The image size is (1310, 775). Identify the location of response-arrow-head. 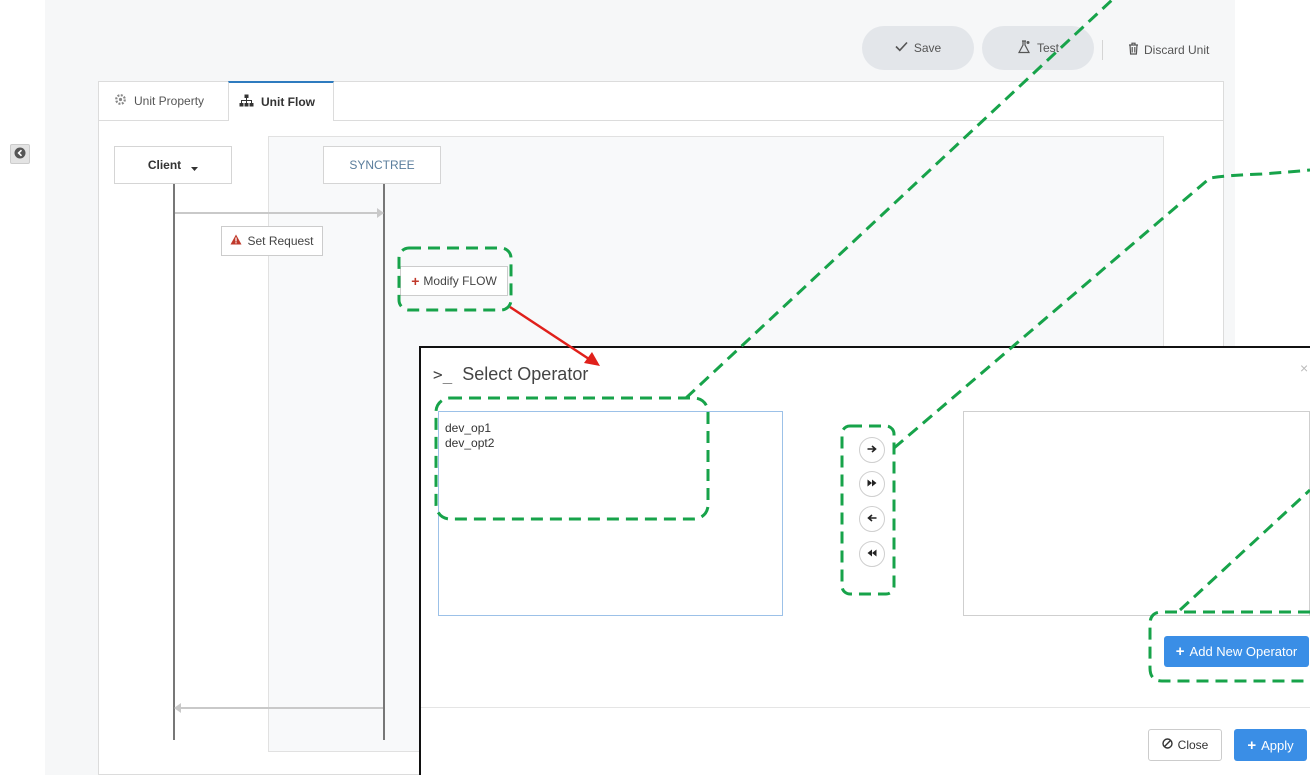
(177, 708).